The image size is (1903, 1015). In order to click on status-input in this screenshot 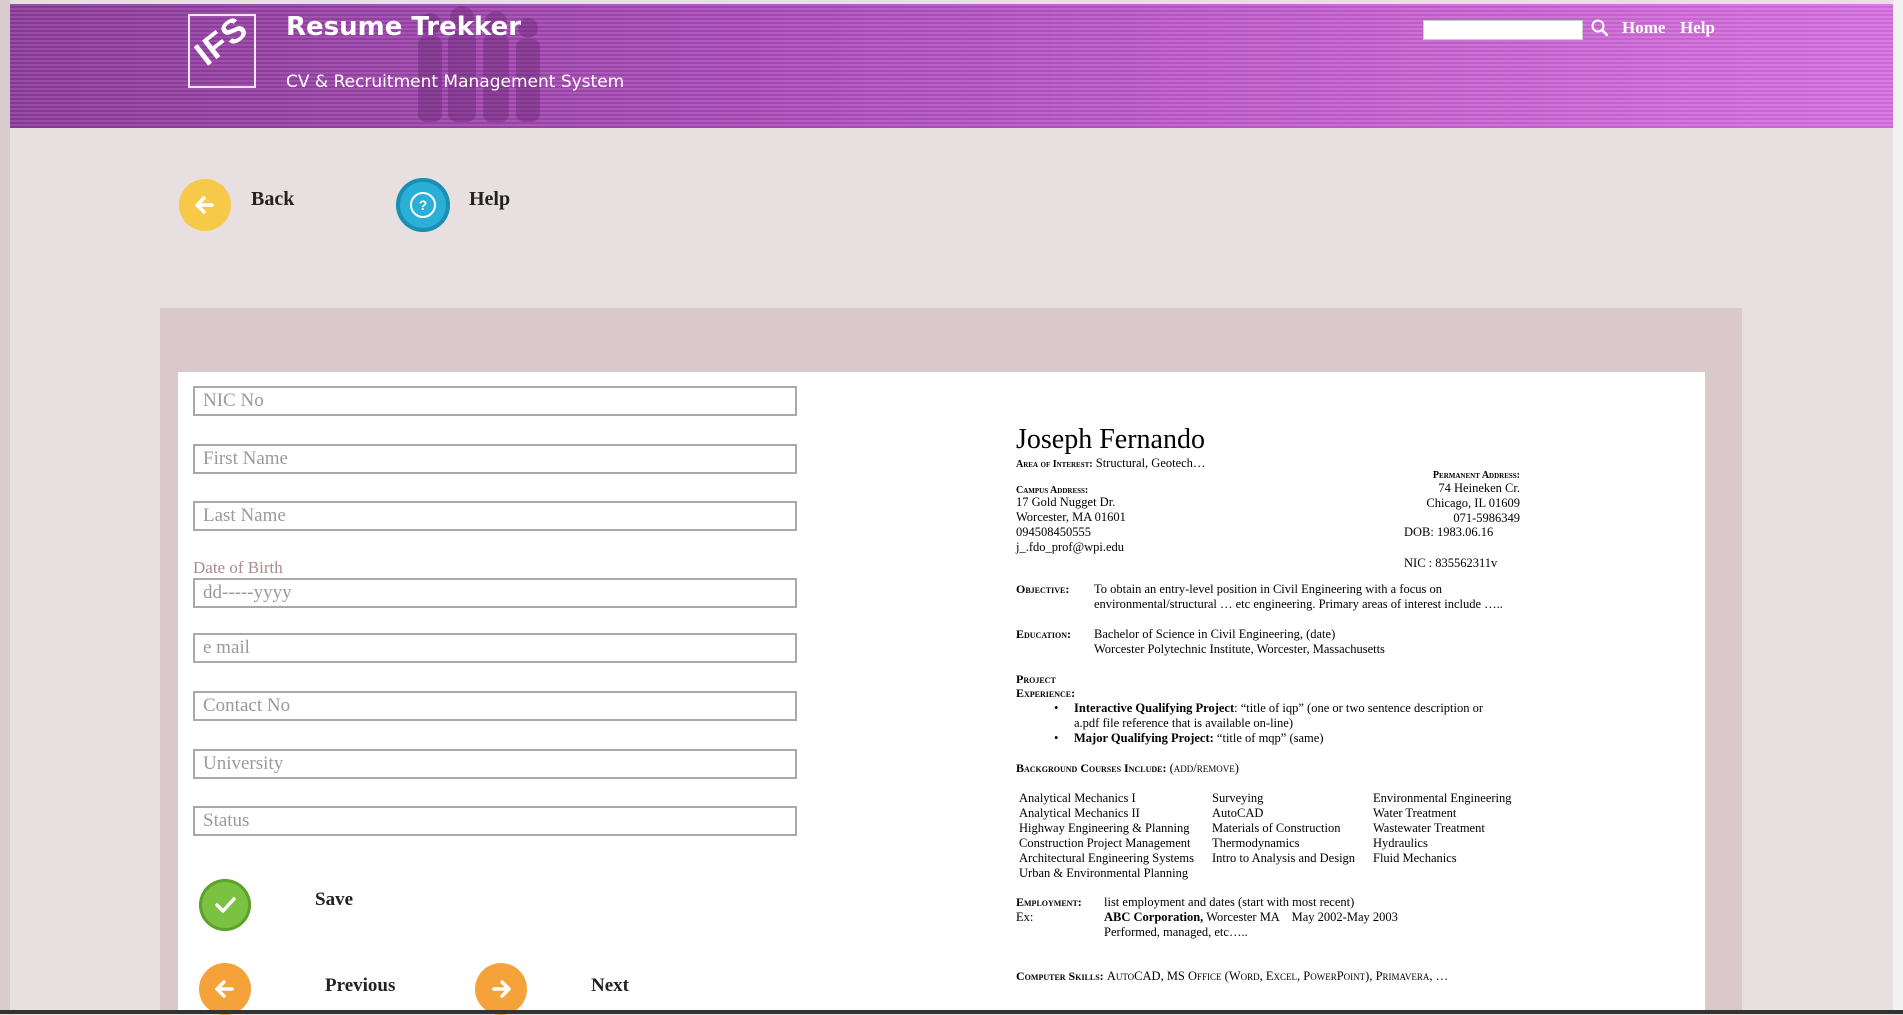, I will do `click(495, 821)`.